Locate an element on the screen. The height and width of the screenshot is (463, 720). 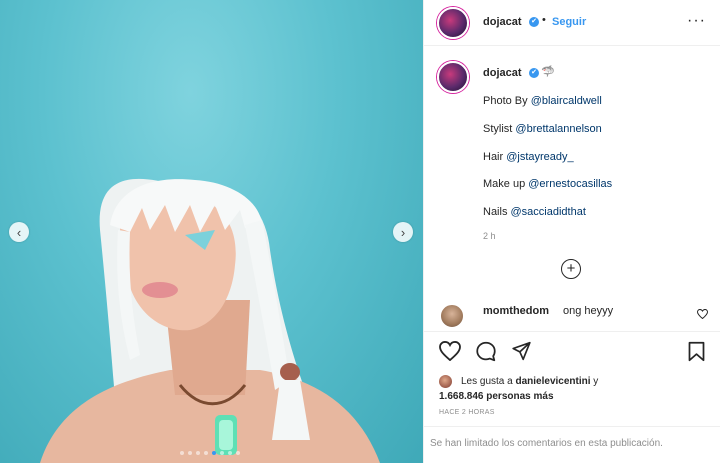
caption-line: Stylist @brettalannelson is located at coordinates (542, 129).